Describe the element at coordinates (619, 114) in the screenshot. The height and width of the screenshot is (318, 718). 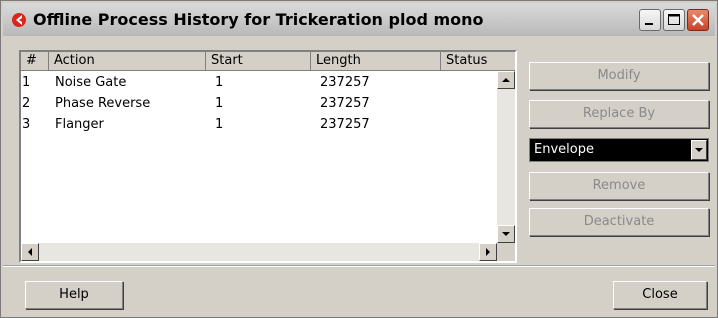
I see `replace-by-button: Replace By` at that location.